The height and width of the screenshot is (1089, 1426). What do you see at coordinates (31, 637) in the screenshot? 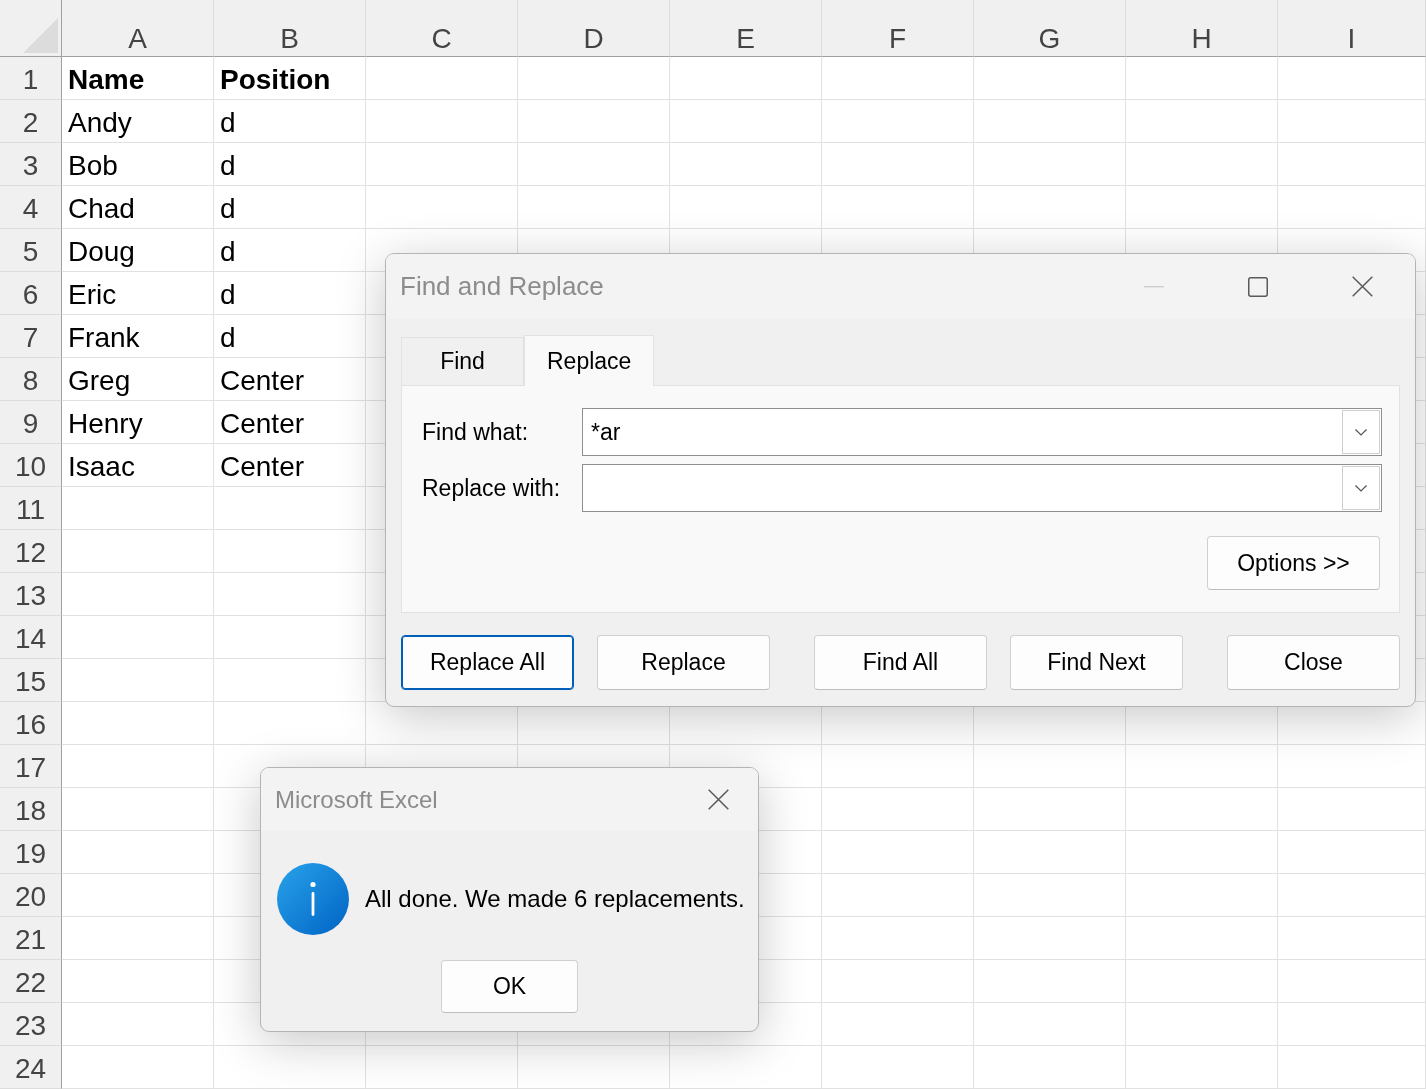
I see `row-header: 14` at bounding box center [31, 637].